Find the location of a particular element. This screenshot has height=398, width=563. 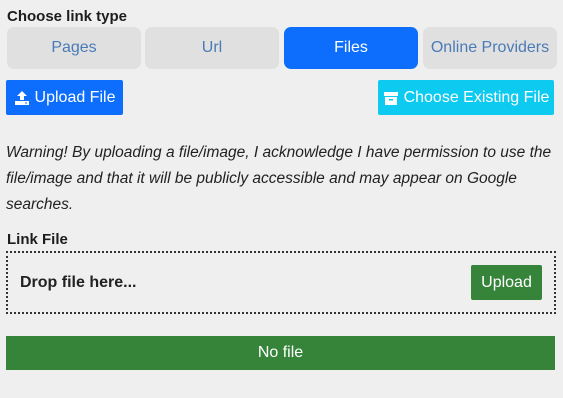

tab-url: Url is located at coordinates (212, 48).